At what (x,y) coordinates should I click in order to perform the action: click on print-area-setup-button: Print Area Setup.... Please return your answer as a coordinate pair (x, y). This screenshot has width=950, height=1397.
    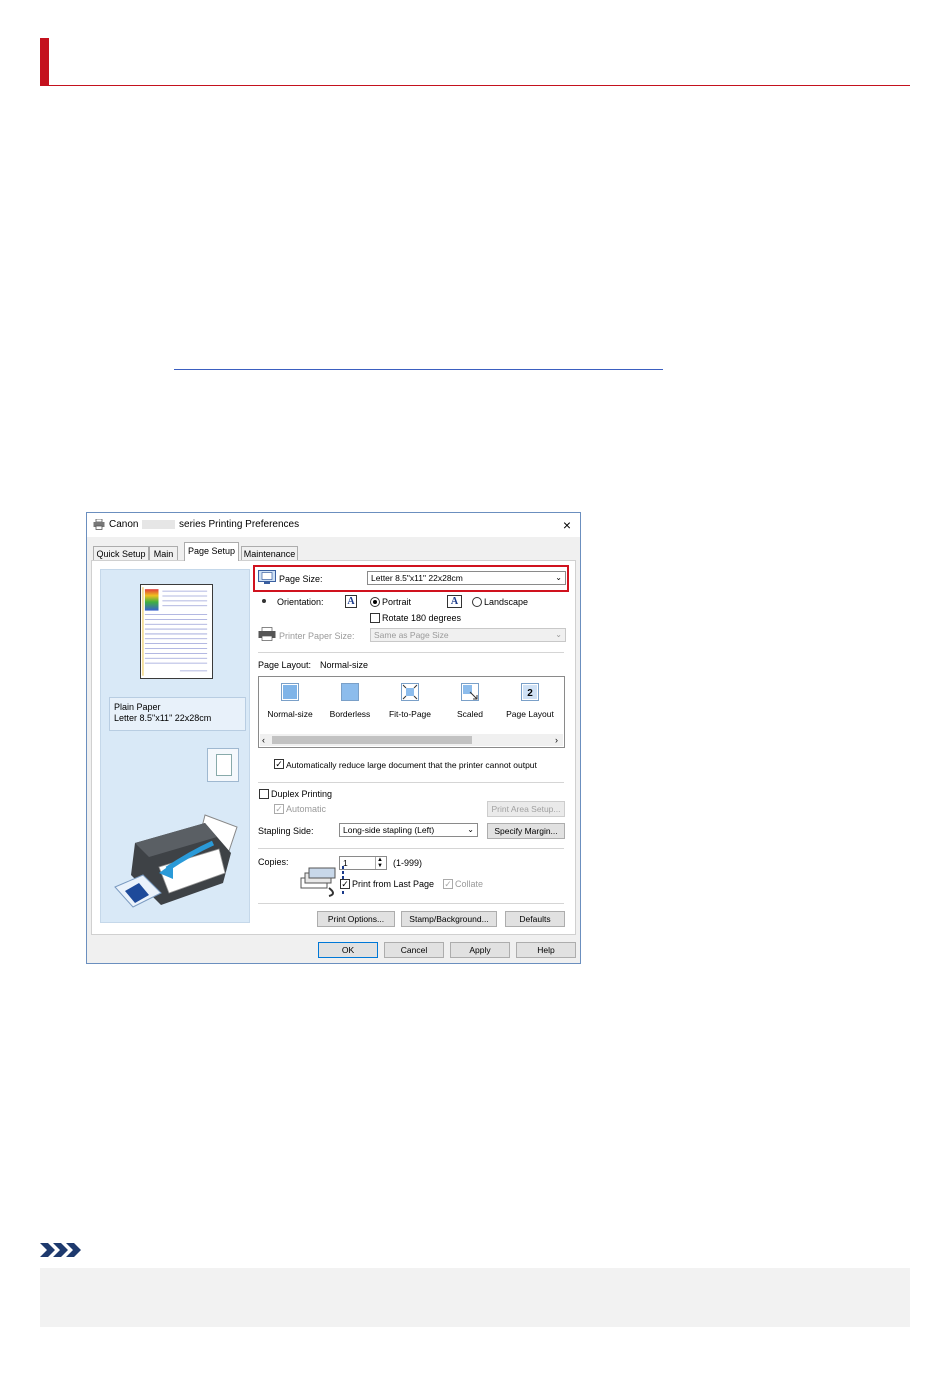
    Looking at the image, I should click on (526, 809).